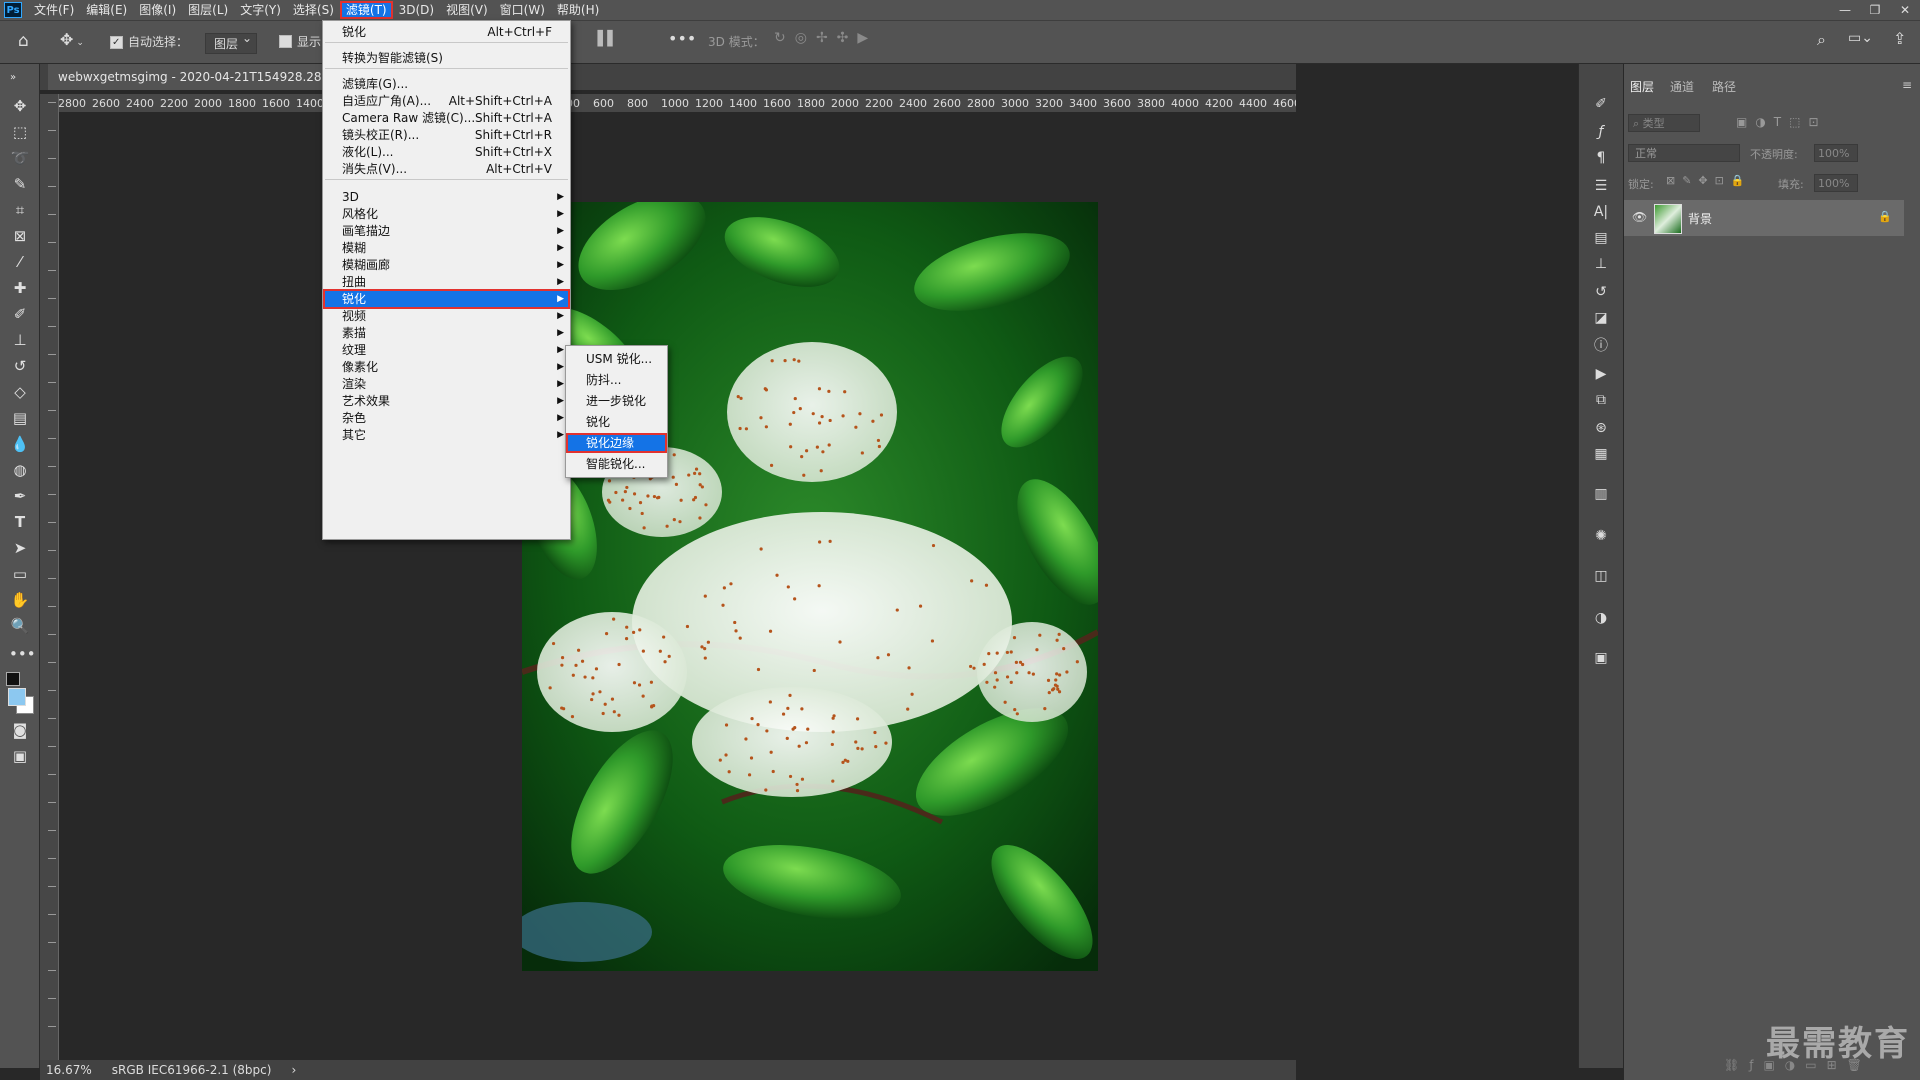  Describe the element at coordinates (1601, 292) in the screenshot. I see `history-icon: ↺` at that location.